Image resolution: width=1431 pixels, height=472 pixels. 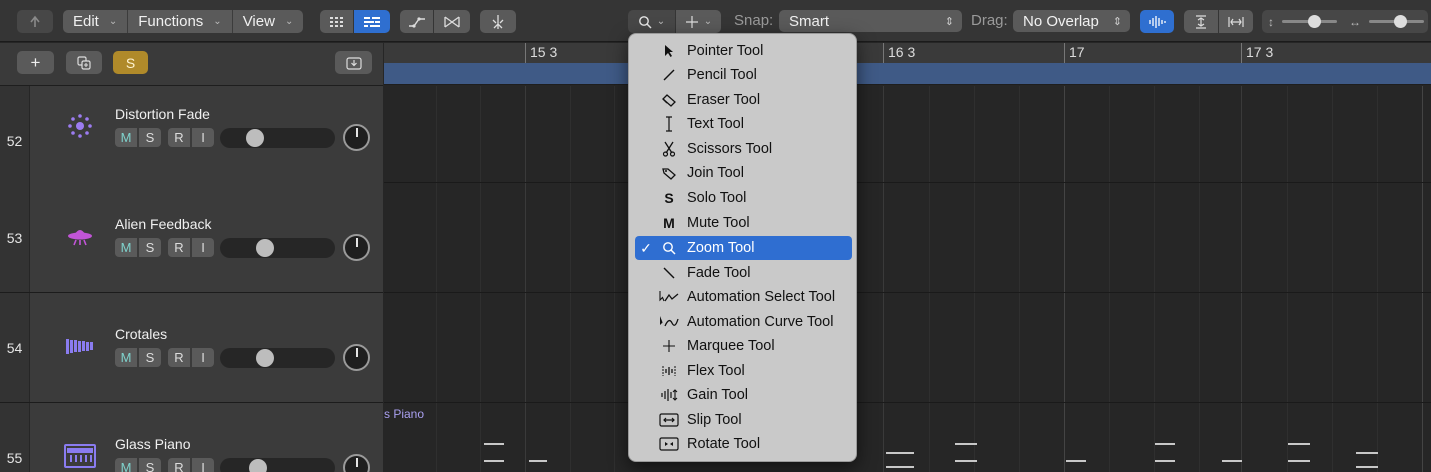 I want to click on vertical-zoom-fit-button, so click(x=1201, y=21).